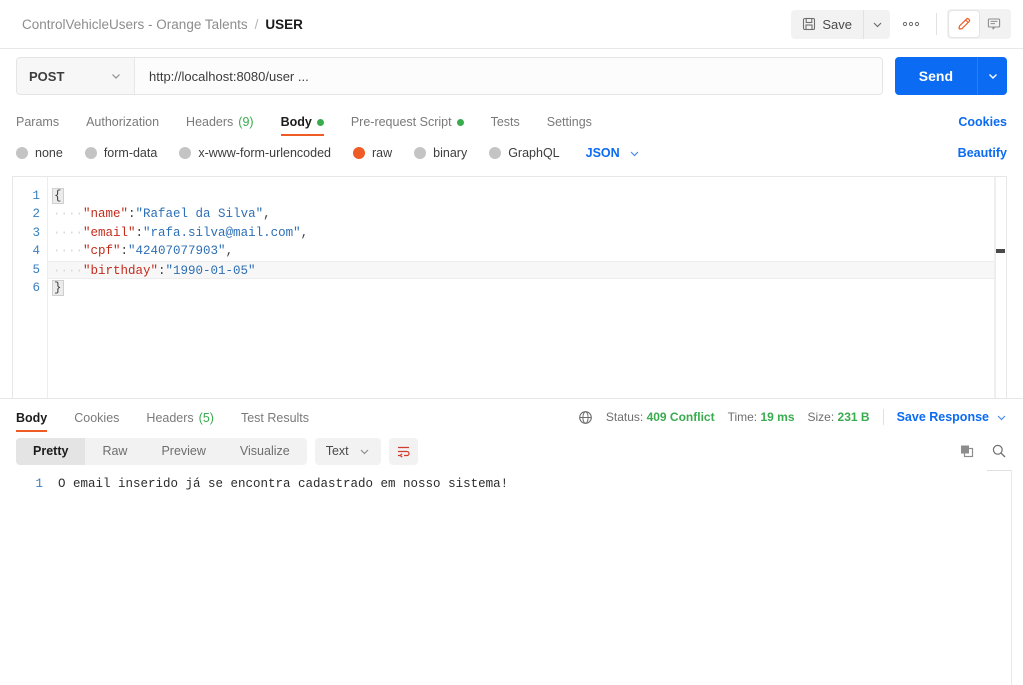 This screenshot has height=685, width=1023. I want to click on editor-scrollbar, so click(1000, 287).